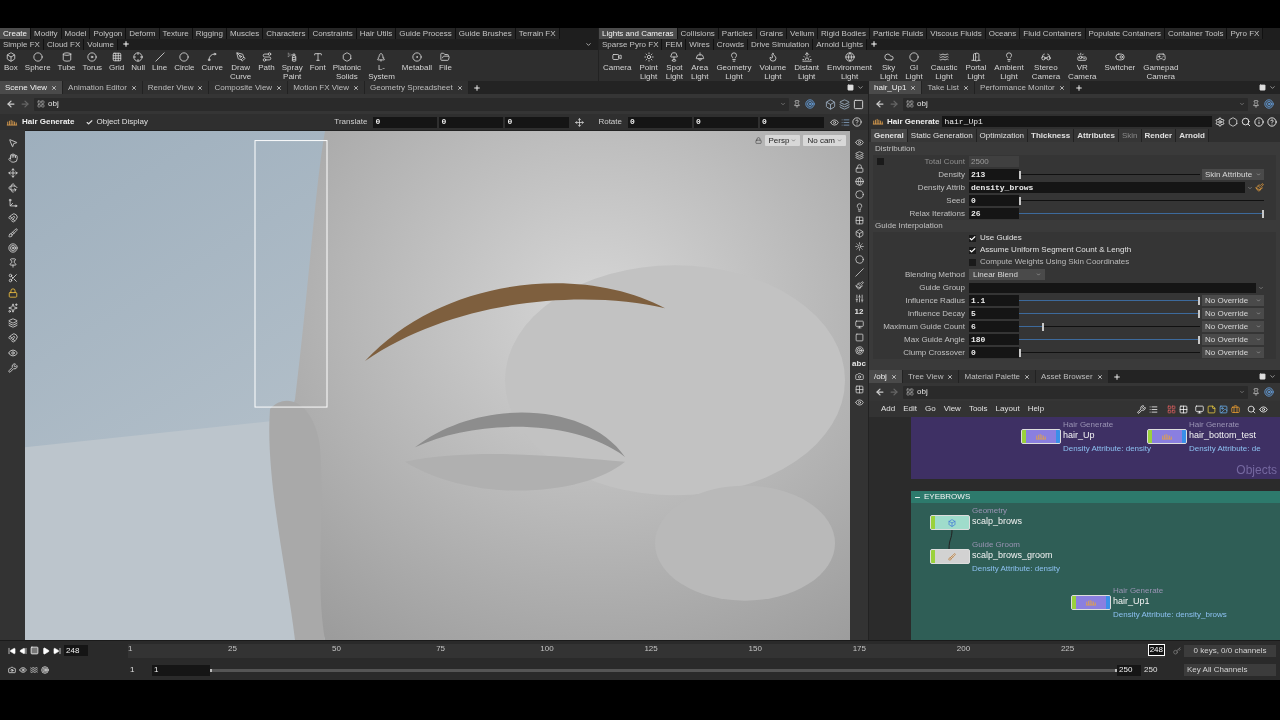  What do you see at coordinates (859, 155) in the screenshot?
I see `layers-icon` at bounding box center [859, 155].